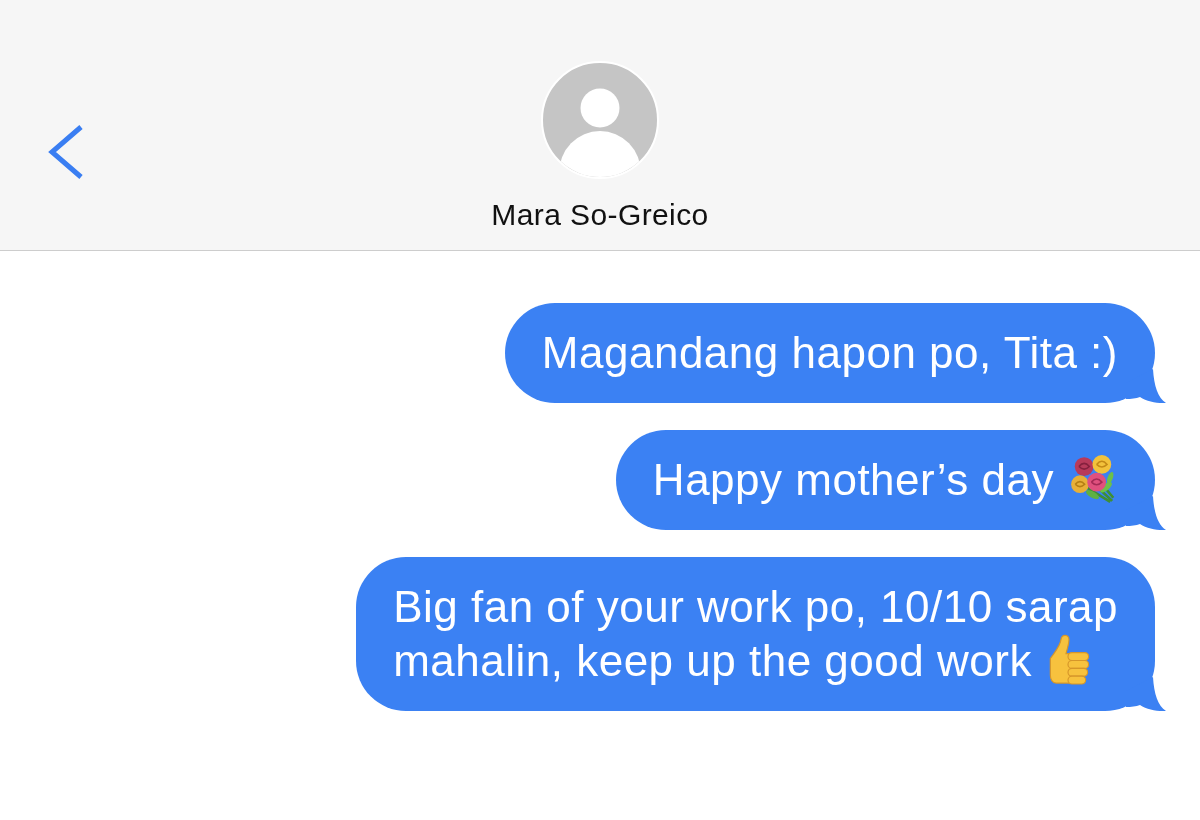 This screenshot has height=820, width=1200. What do you see at coordinates (829, 352) in the screenshot?
I see `message-text: Magandang hapon po, Tita :)` at bounding box center [829, 352].